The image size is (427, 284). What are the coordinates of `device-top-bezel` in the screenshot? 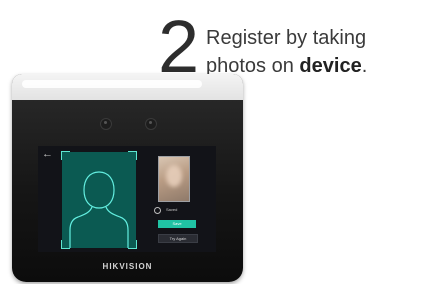 It's located at (127, 87).